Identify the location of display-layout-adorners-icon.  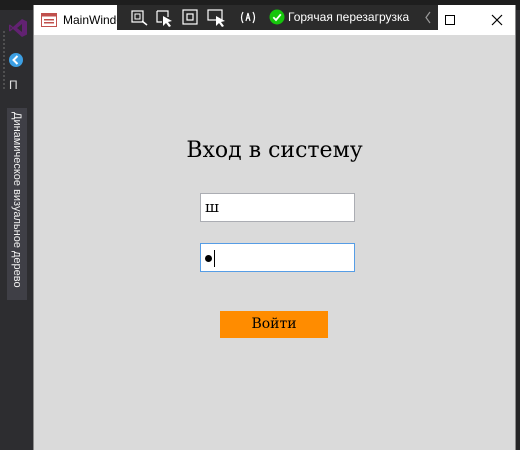
(190, 17).